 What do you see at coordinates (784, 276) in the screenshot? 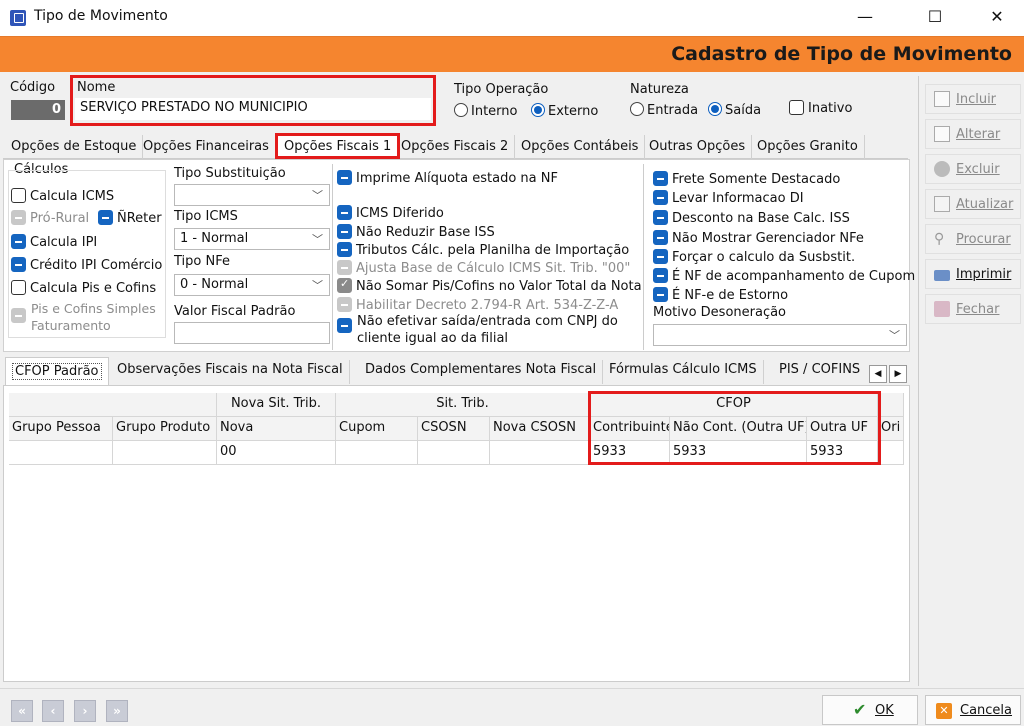
I see `opt-nf-cupom: É NF de acompanhamento de Cupom` at bounding box center [784, 276].